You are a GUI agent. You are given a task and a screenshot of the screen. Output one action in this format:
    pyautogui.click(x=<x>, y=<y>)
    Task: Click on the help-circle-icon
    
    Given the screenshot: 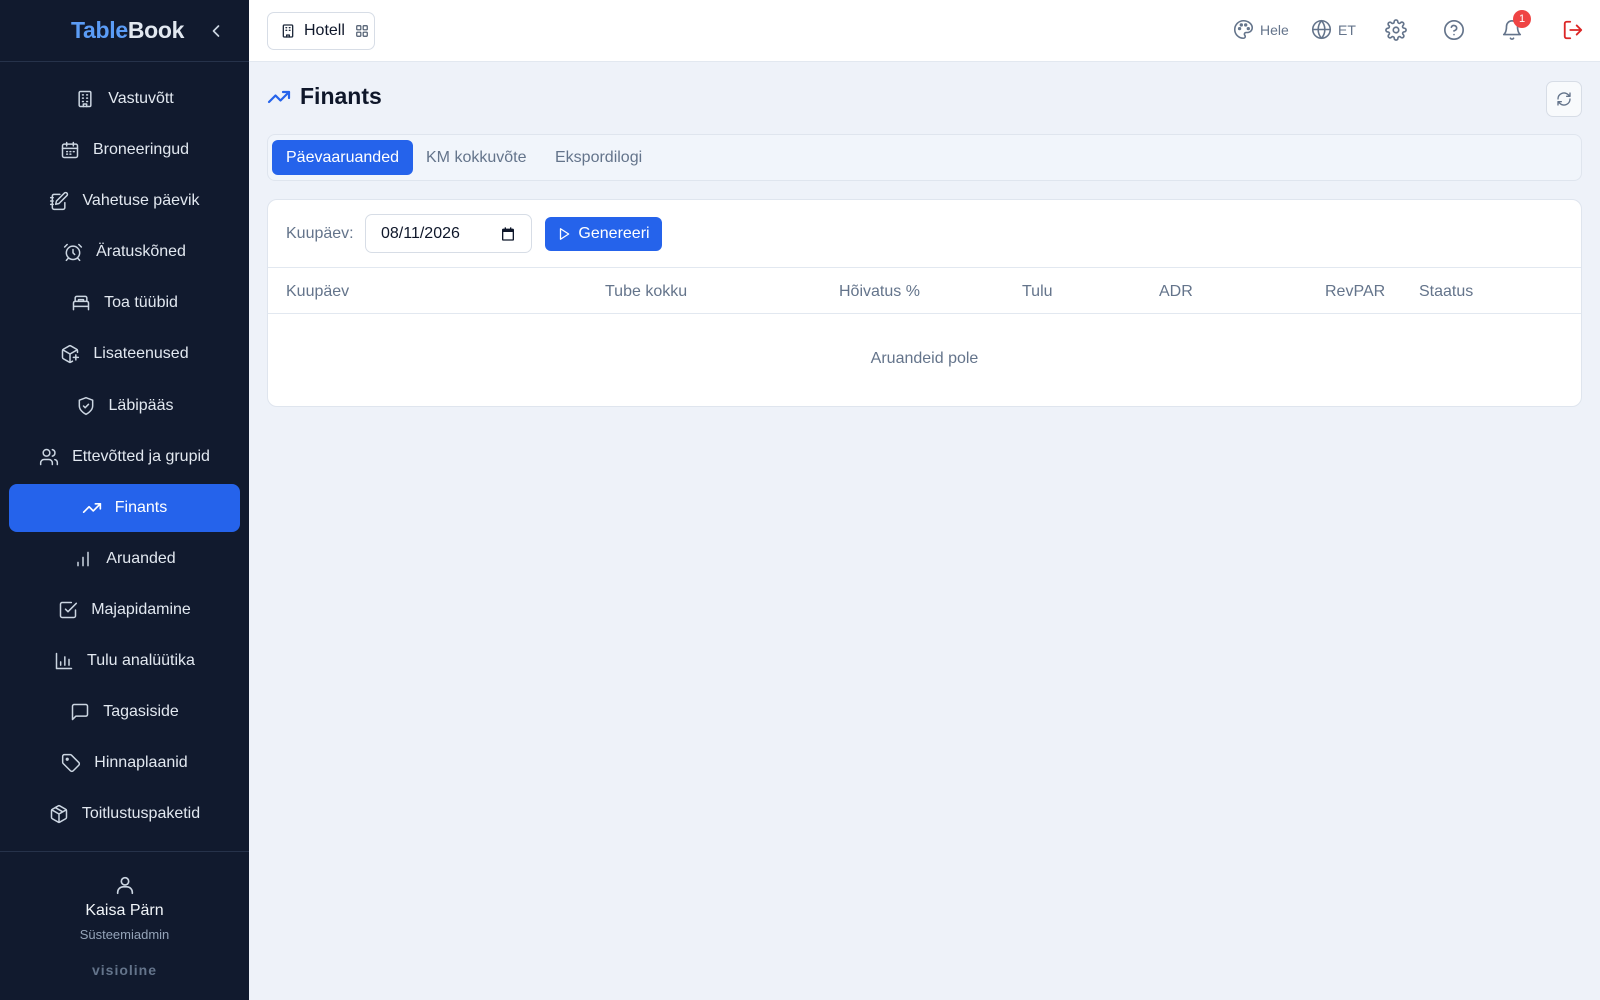 What is the action you would take?
    pyautogui.click(x=1454, y=30)
    